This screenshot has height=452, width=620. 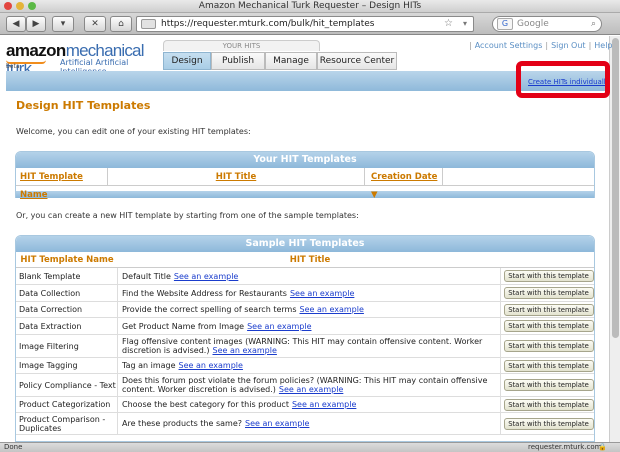 I want to click on page-scrollbar, so click(x=614, y=239).